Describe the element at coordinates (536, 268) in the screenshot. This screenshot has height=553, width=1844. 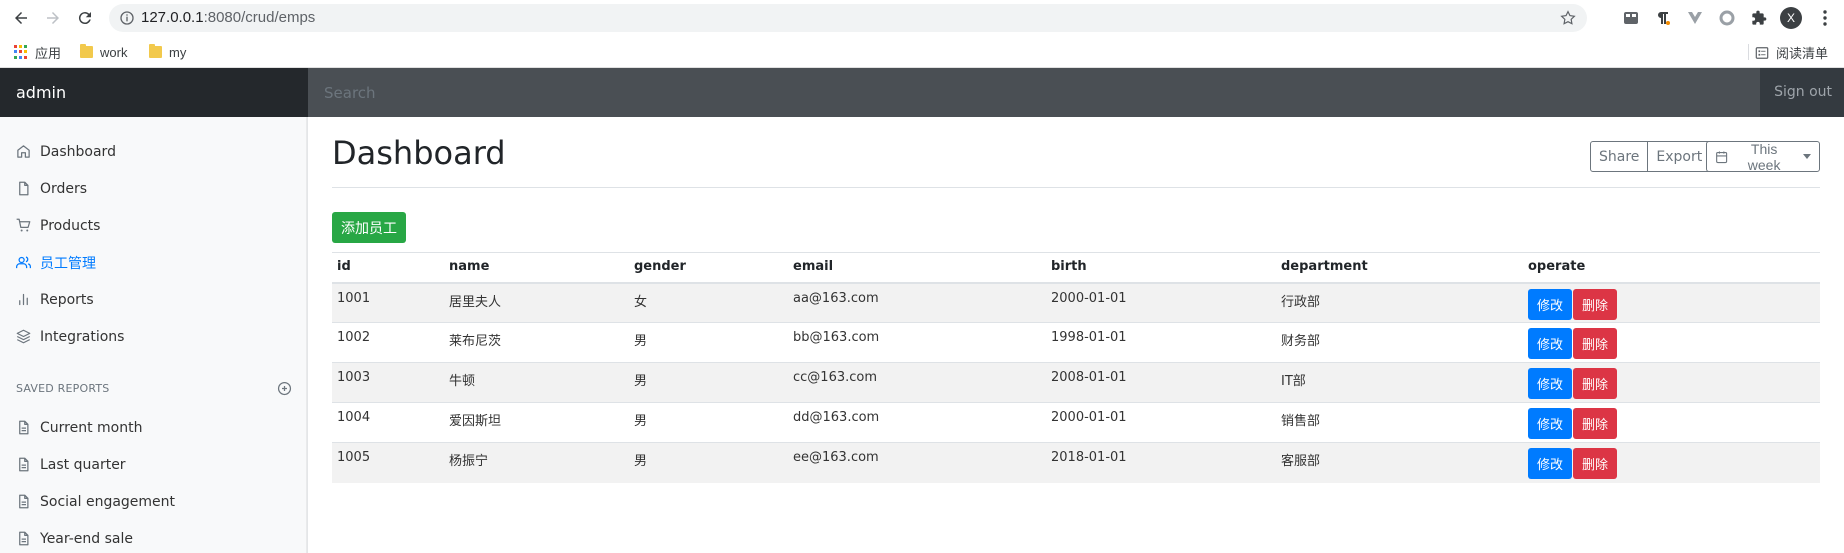
I see `column-header-name: name` at that location.